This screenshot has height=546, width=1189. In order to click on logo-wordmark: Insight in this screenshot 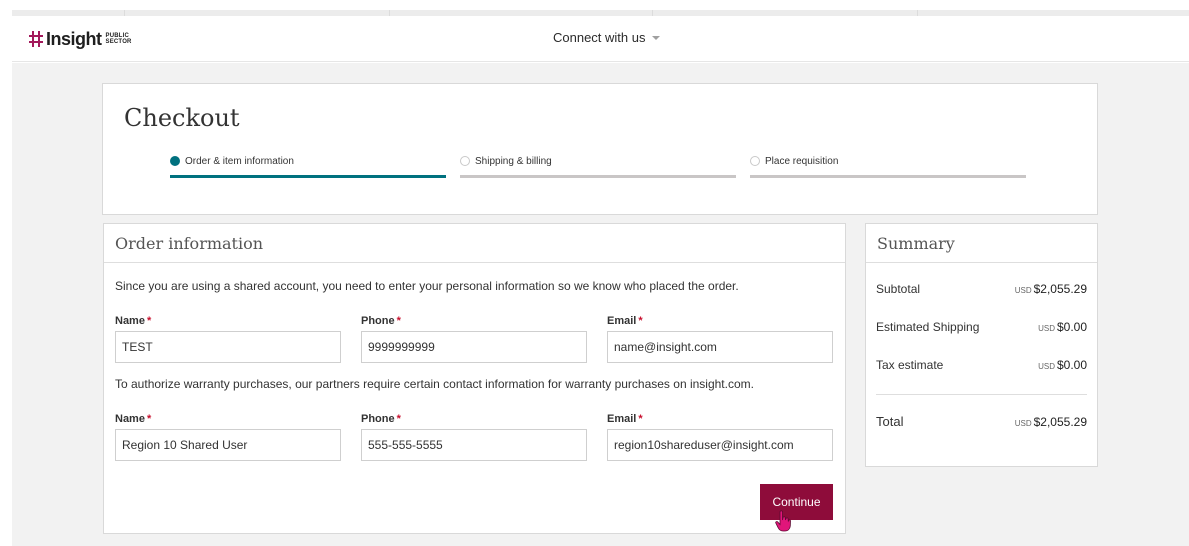, I will do `click(74, 38)`.